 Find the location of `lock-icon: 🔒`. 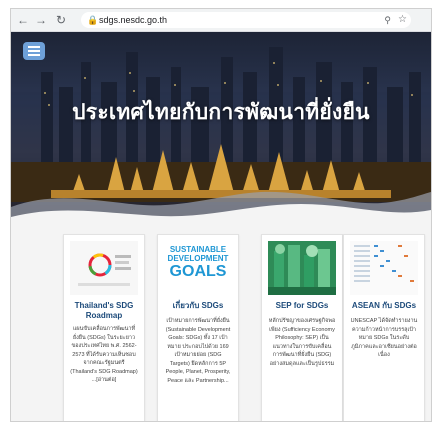

lock-icon: 🔒 is located at coordinates (93, 20).